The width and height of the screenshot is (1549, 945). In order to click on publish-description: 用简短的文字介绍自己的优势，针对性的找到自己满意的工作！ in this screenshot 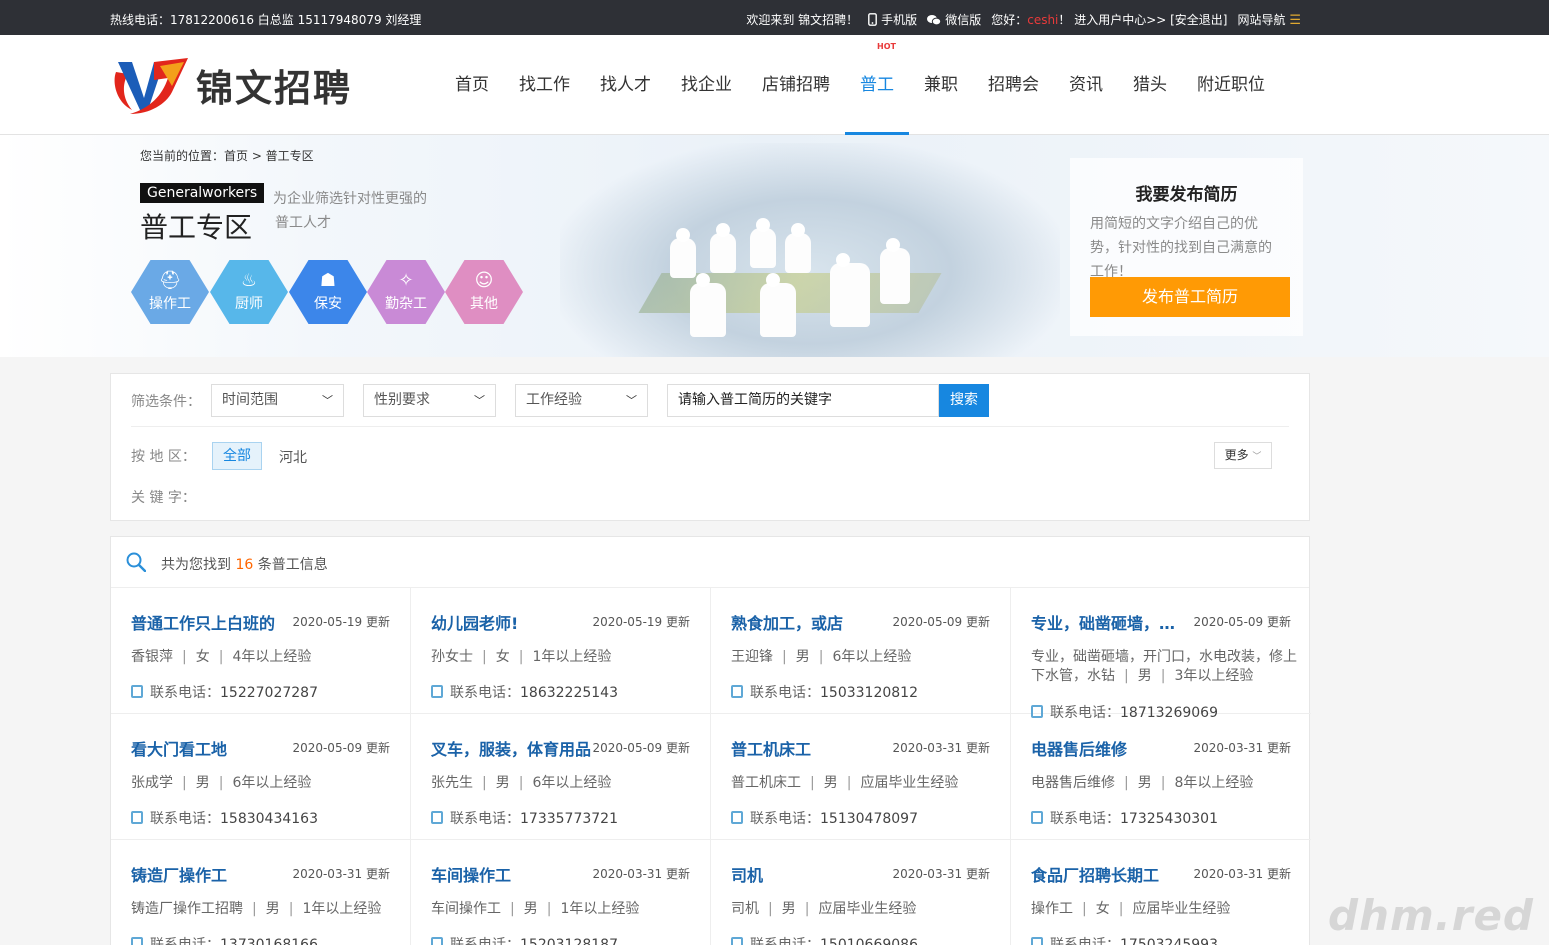, I will do `click(1181, 248)`.